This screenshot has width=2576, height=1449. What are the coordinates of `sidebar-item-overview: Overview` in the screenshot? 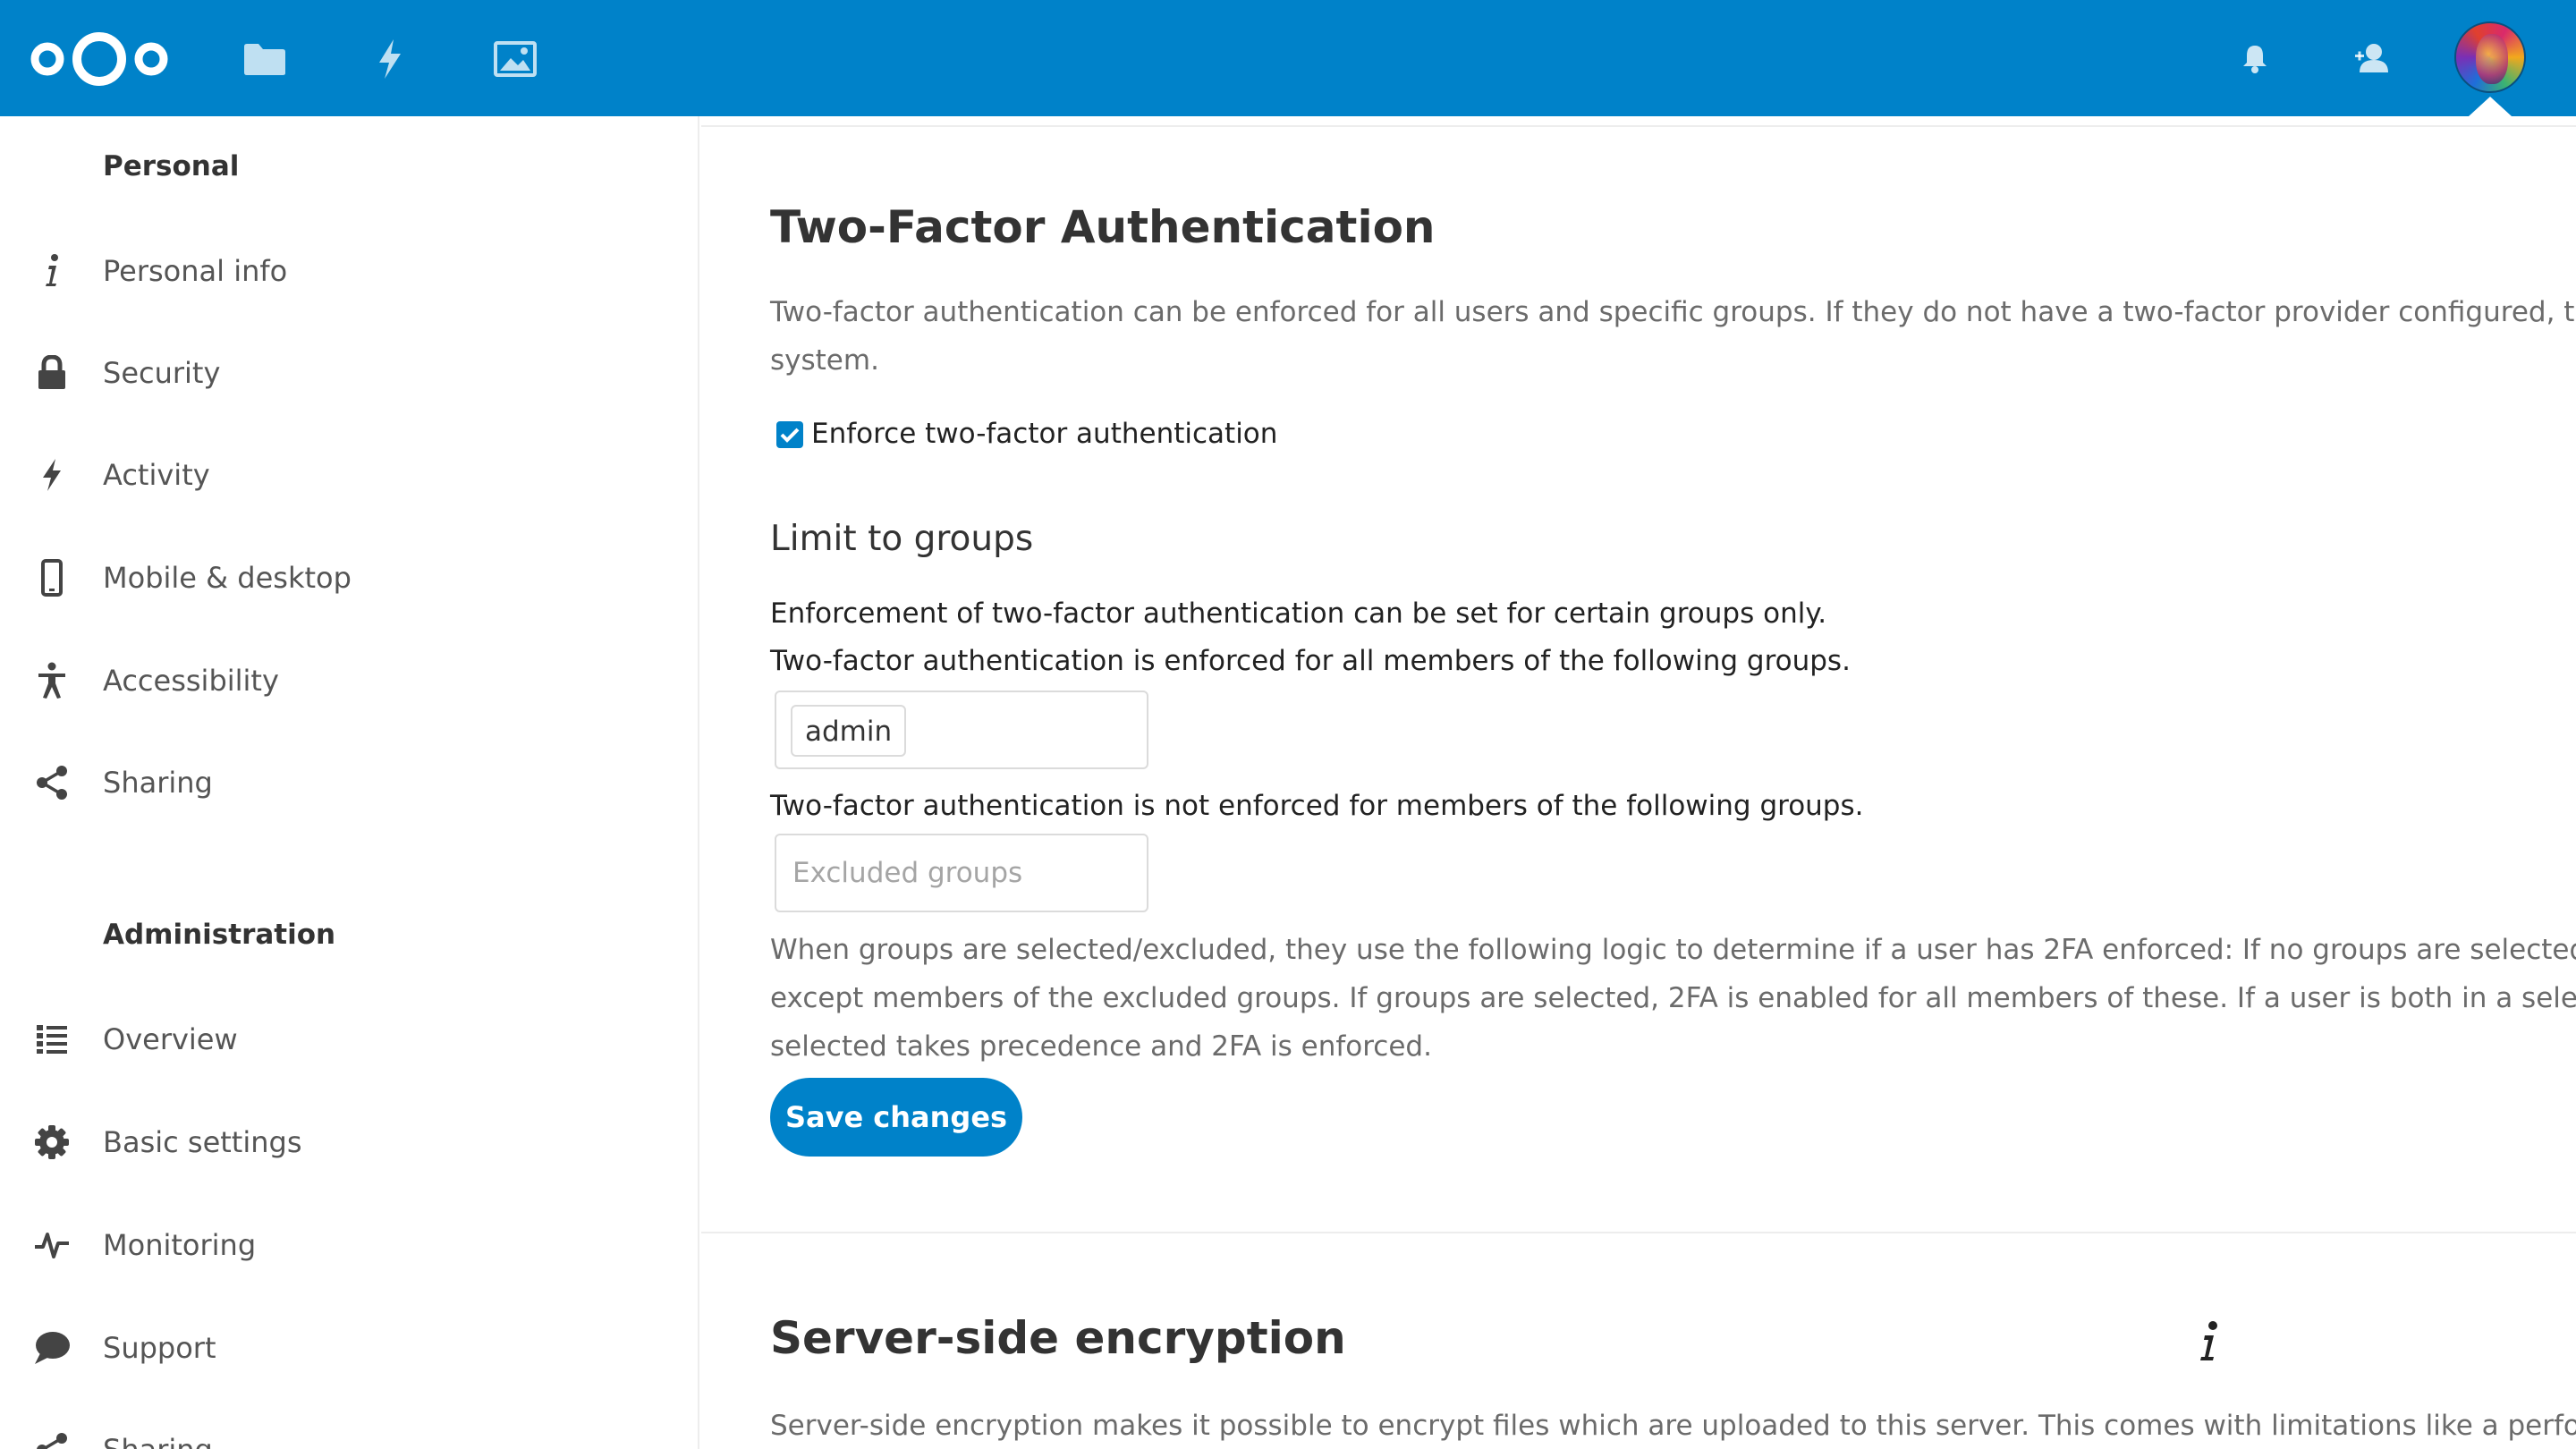 It's located at (349, 1039).